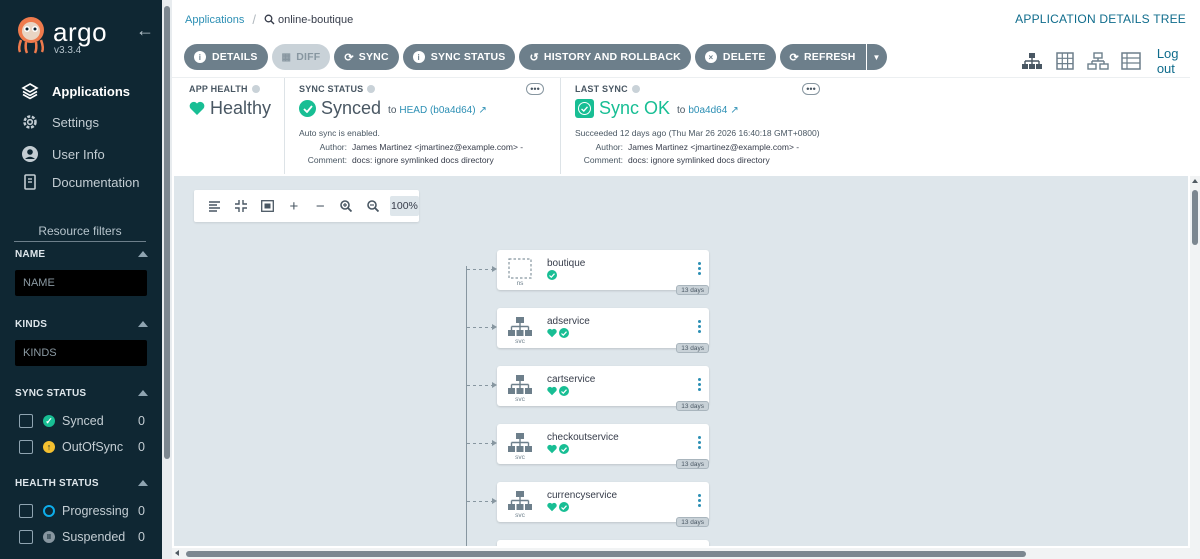 Image resolution: width=1200 pixels, height=559 pixels. I want to click on sync-status-value: Synced to HEAD (b0a4d64) ↗, so click(393, 108).